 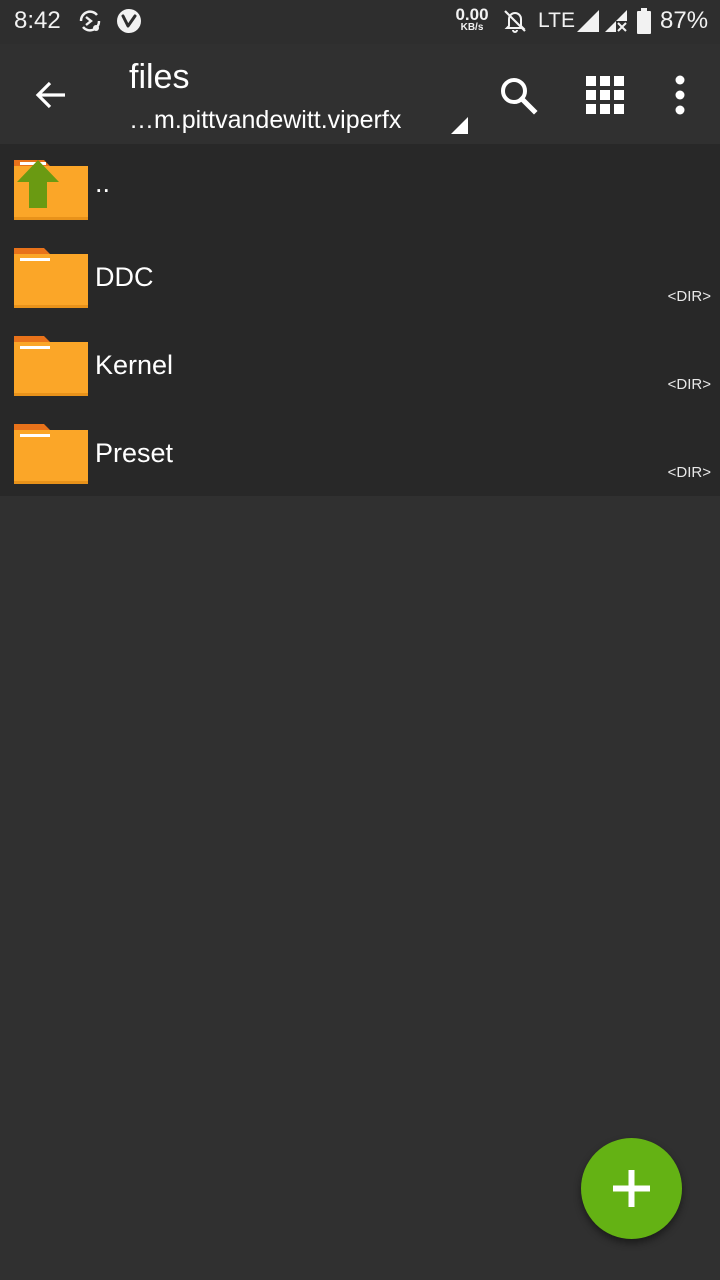 I want to click on list-item-label: DDC, so click(x=124, y=277).